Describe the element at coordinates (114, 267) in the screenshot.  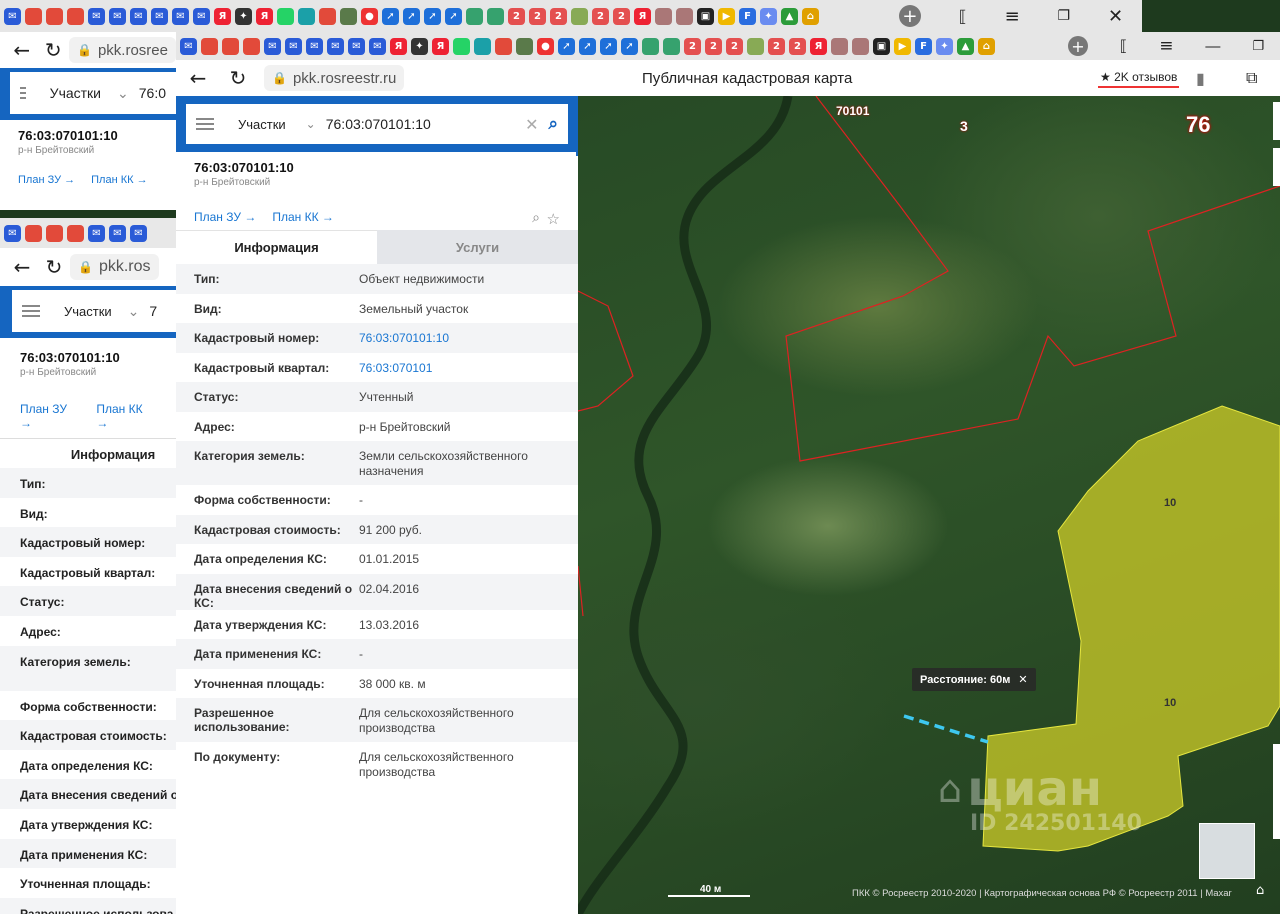
I see `url-bar: 🔒 pkk.ros` at that location.